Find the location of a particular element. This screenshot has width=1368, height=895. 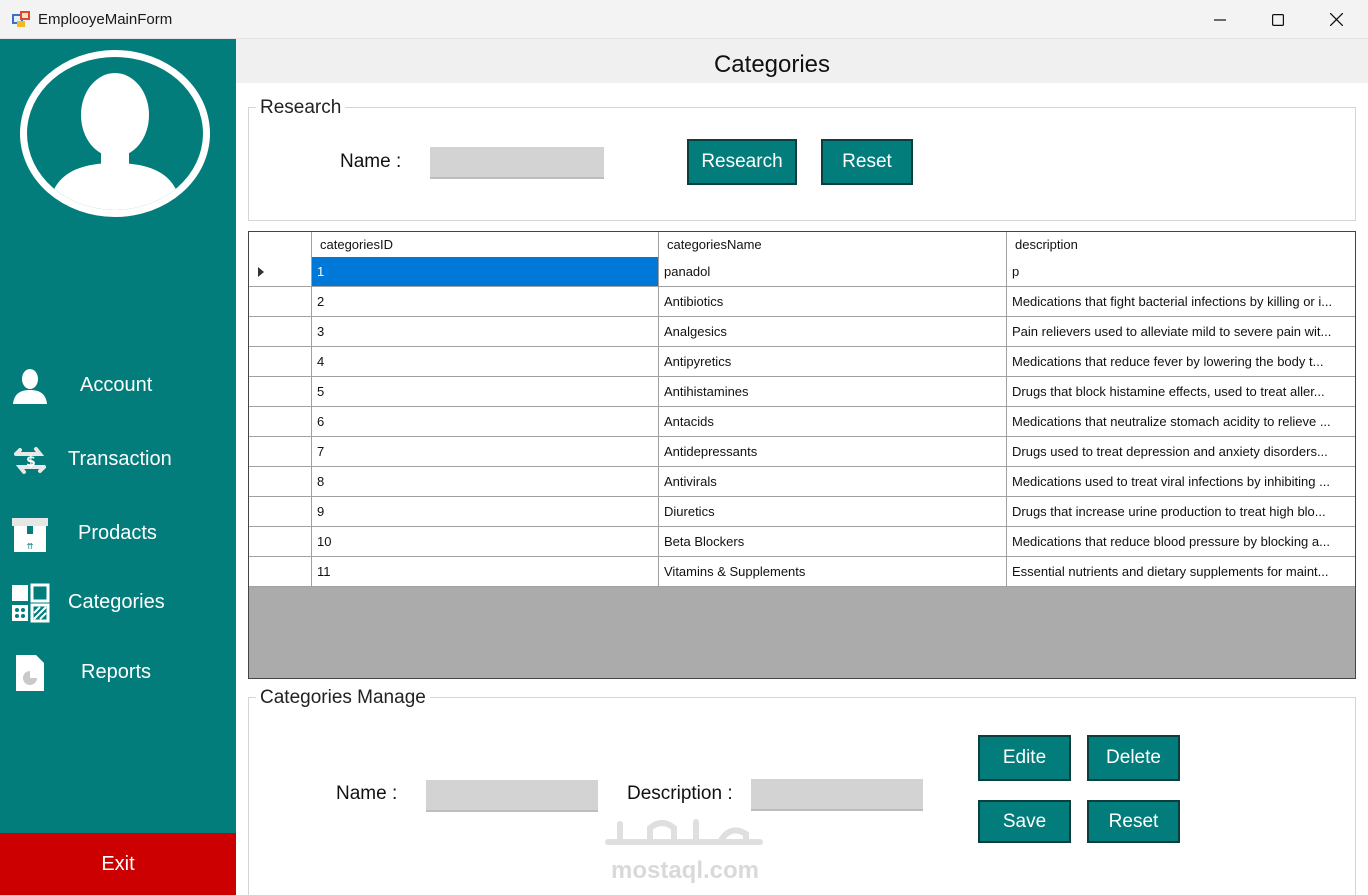

sidebar-item-transaction: $ Transaction is located at coordinates (118, 460).